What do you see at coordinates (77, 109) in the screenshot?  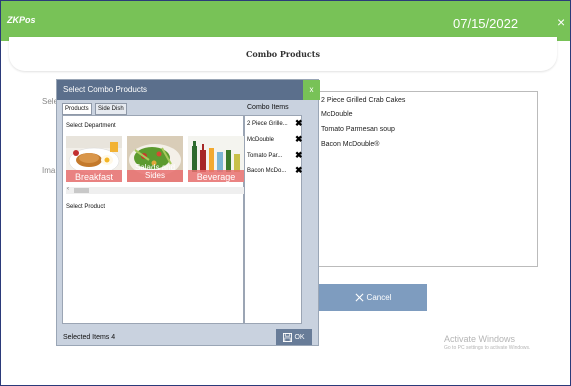 I see `tab-products: Products` at bounding box center [77, 109].